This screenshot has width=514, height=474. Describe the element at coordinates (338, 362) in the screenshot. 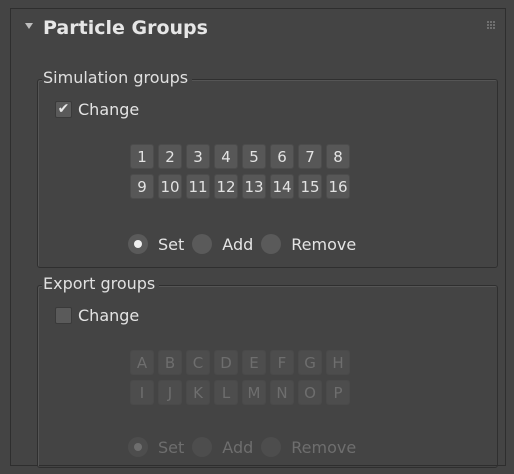

I see `export-group-button: H` at that location.